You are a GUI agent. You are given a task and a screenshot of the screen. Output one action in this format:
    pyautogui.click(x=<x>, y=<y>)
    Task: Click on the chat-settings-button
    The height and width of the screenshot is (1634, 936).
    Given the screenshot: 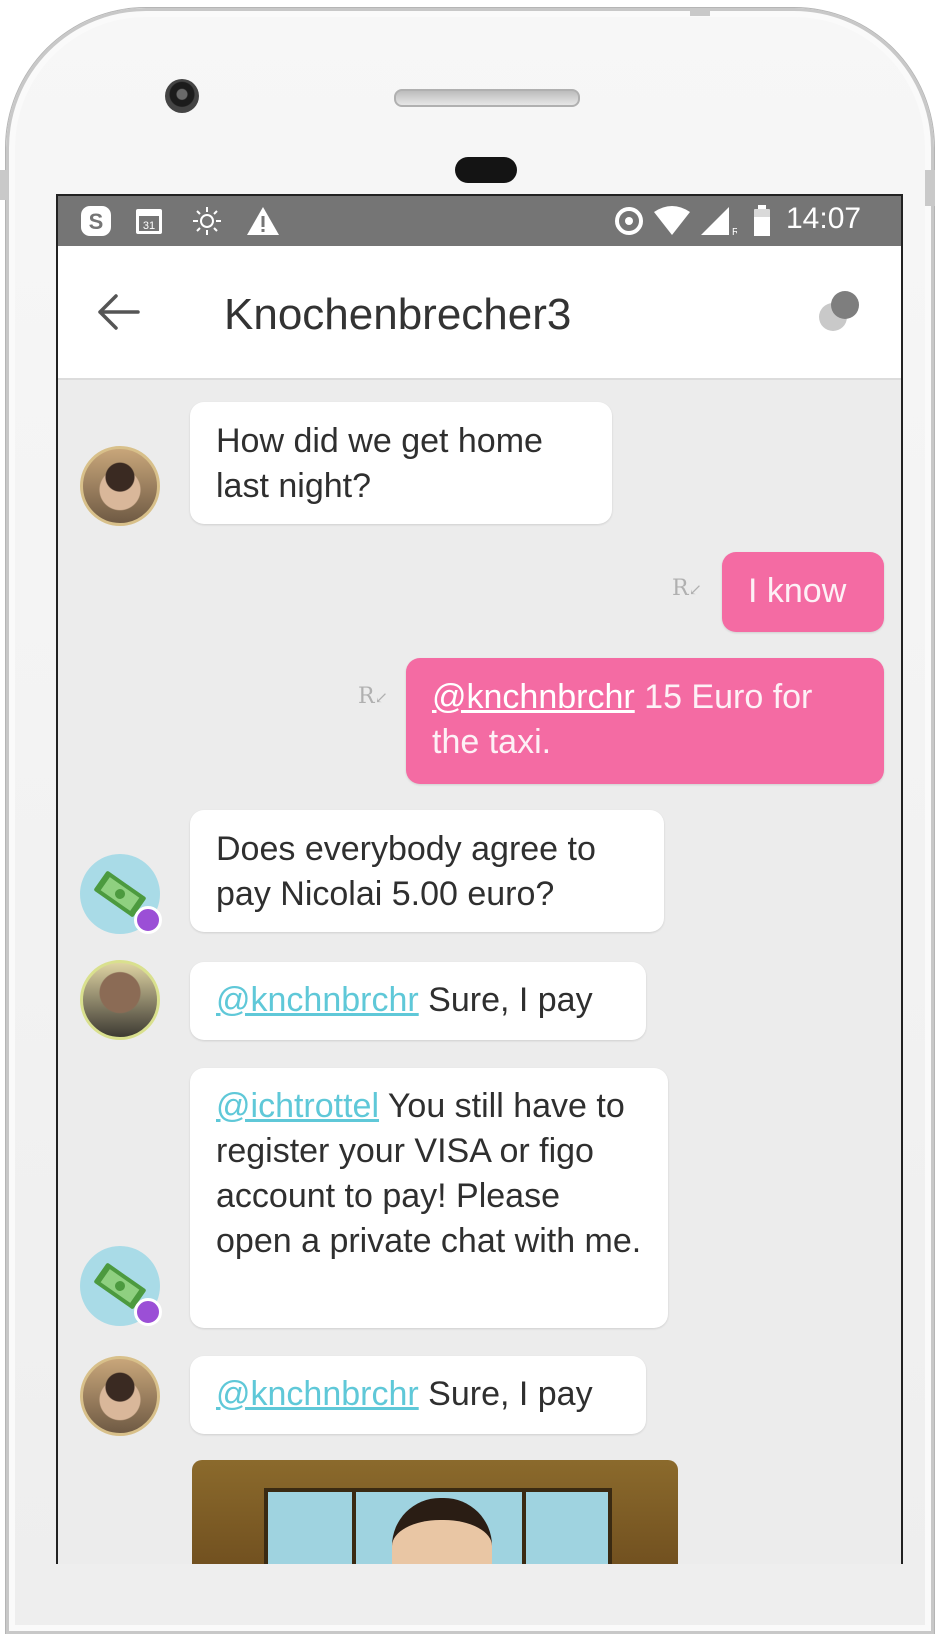 What is the action you would take?
    pyautogui.click(x=840, y=312)
    